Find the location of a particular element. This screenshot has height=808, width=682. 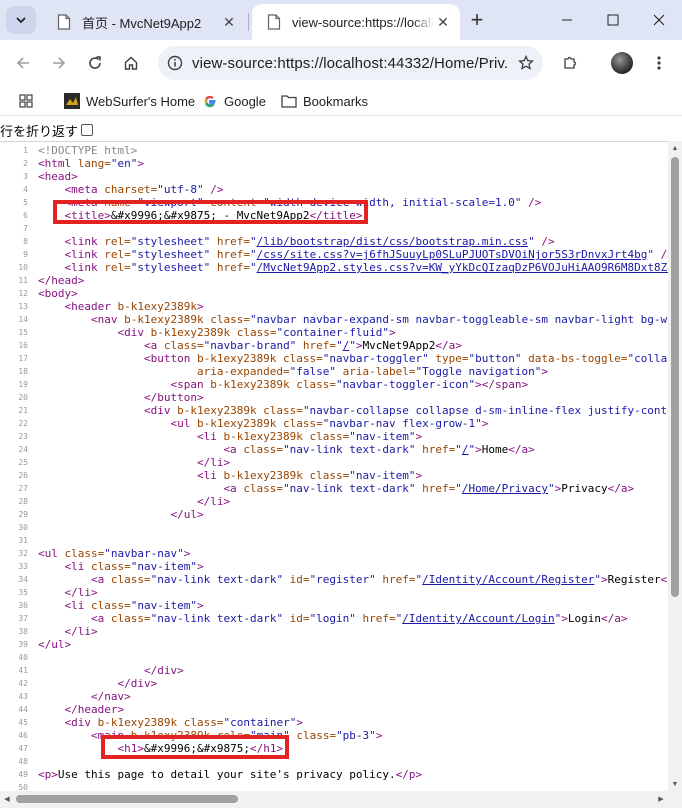

scroll-up-icon: ▲ is located at coordinates (675, 148).